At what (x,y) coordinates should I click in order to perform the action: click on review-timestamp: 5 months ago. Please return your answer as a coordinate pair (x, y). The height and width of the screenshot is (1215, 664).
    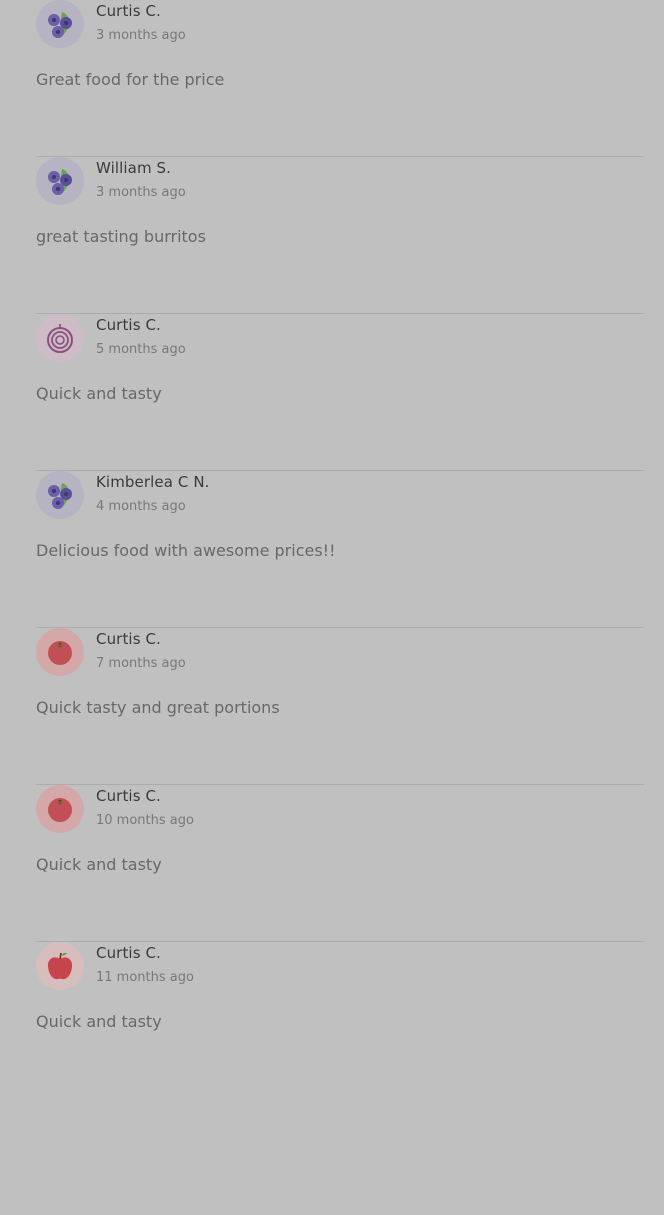
    Looking at the image, I should click on (141, 349).